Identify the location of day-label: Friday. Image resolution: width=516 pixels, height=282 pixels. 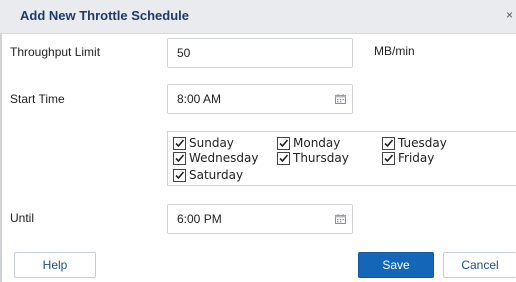
(416, 158).